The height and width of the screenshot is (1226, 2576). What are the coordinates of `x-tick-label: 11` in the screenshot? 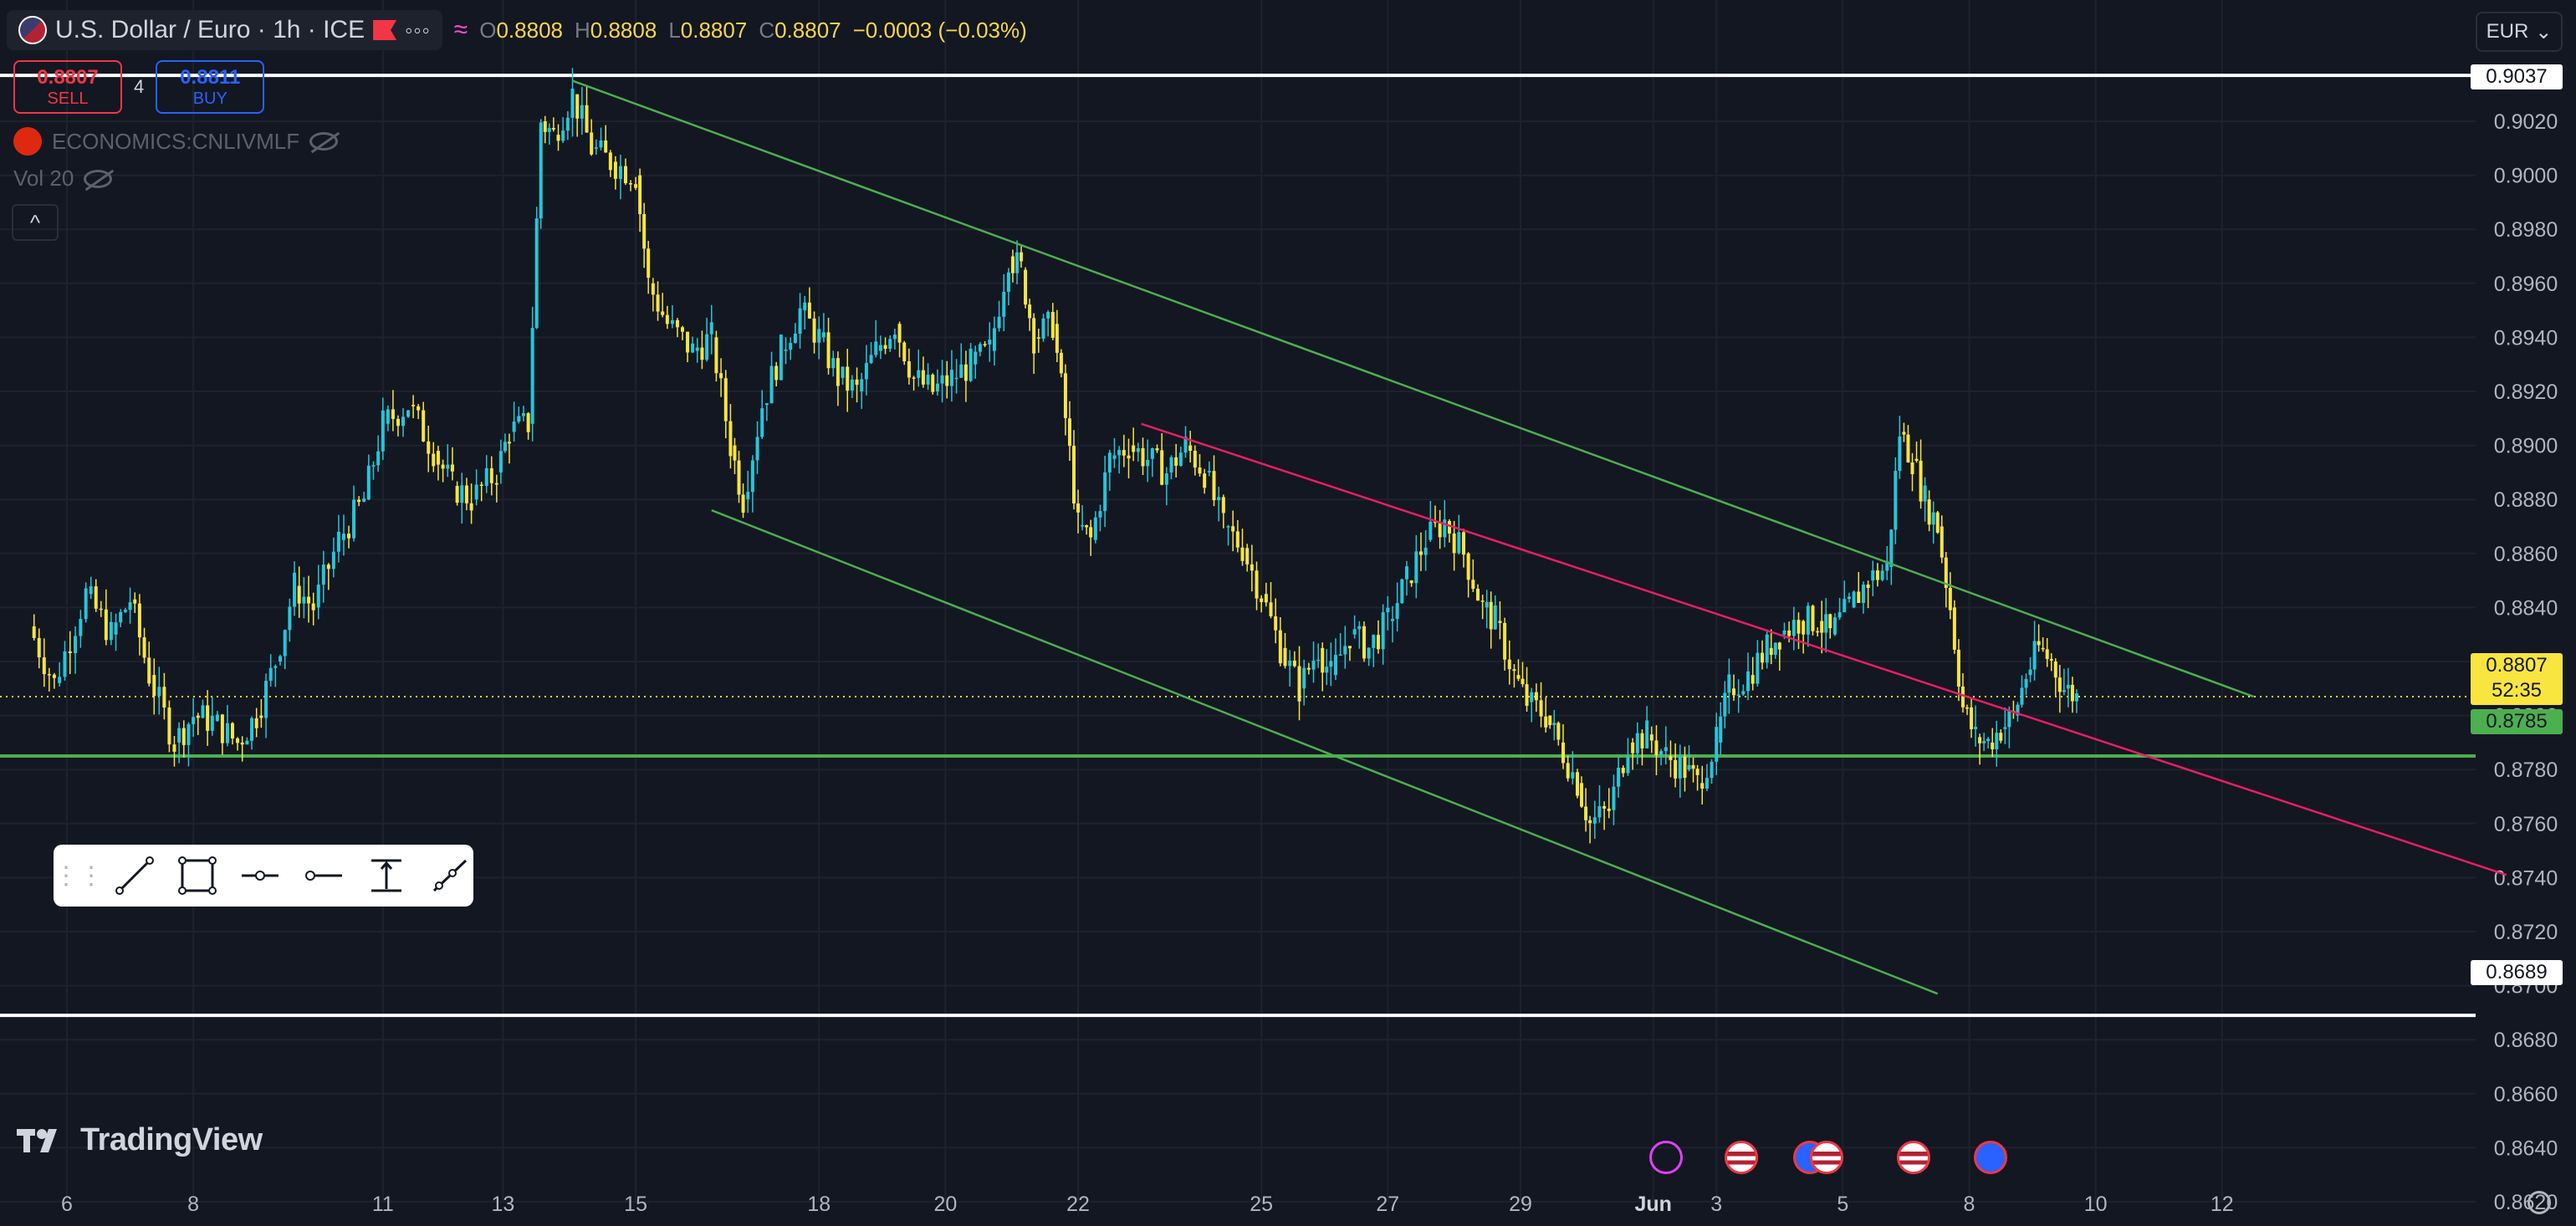 It's located at (383, 1204).